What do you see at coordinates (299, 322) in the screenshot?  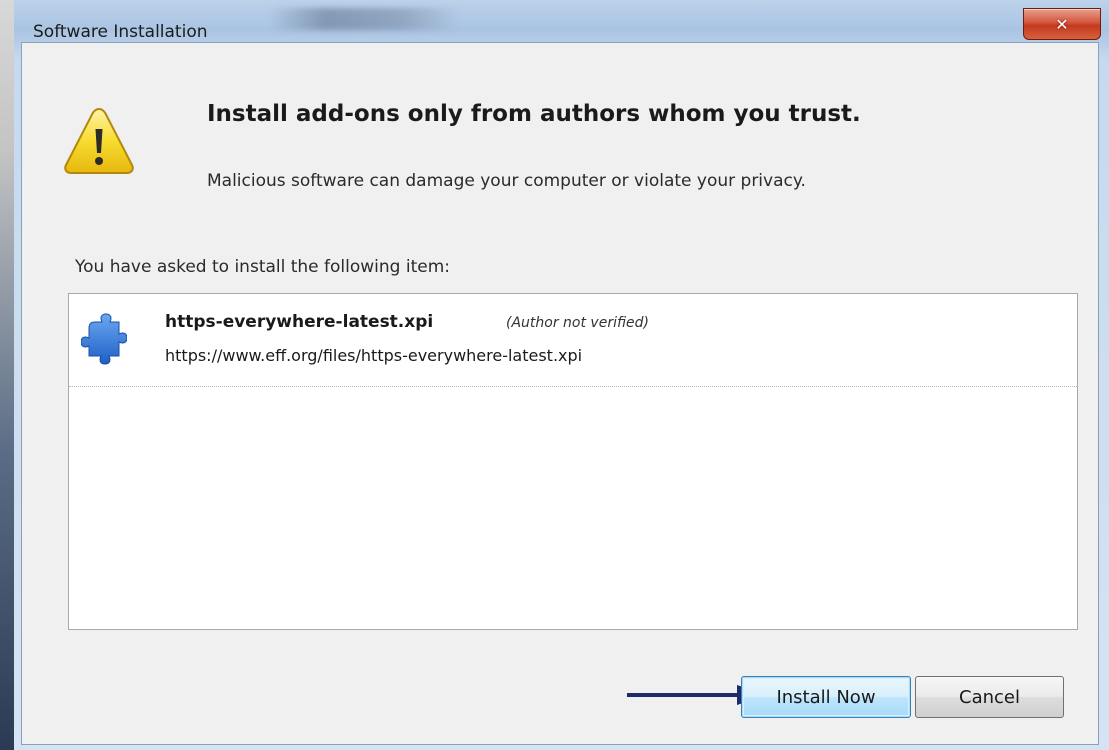 I see `item-filename: https-everywhere-latest.xpi` at bounding box center [299, 322].